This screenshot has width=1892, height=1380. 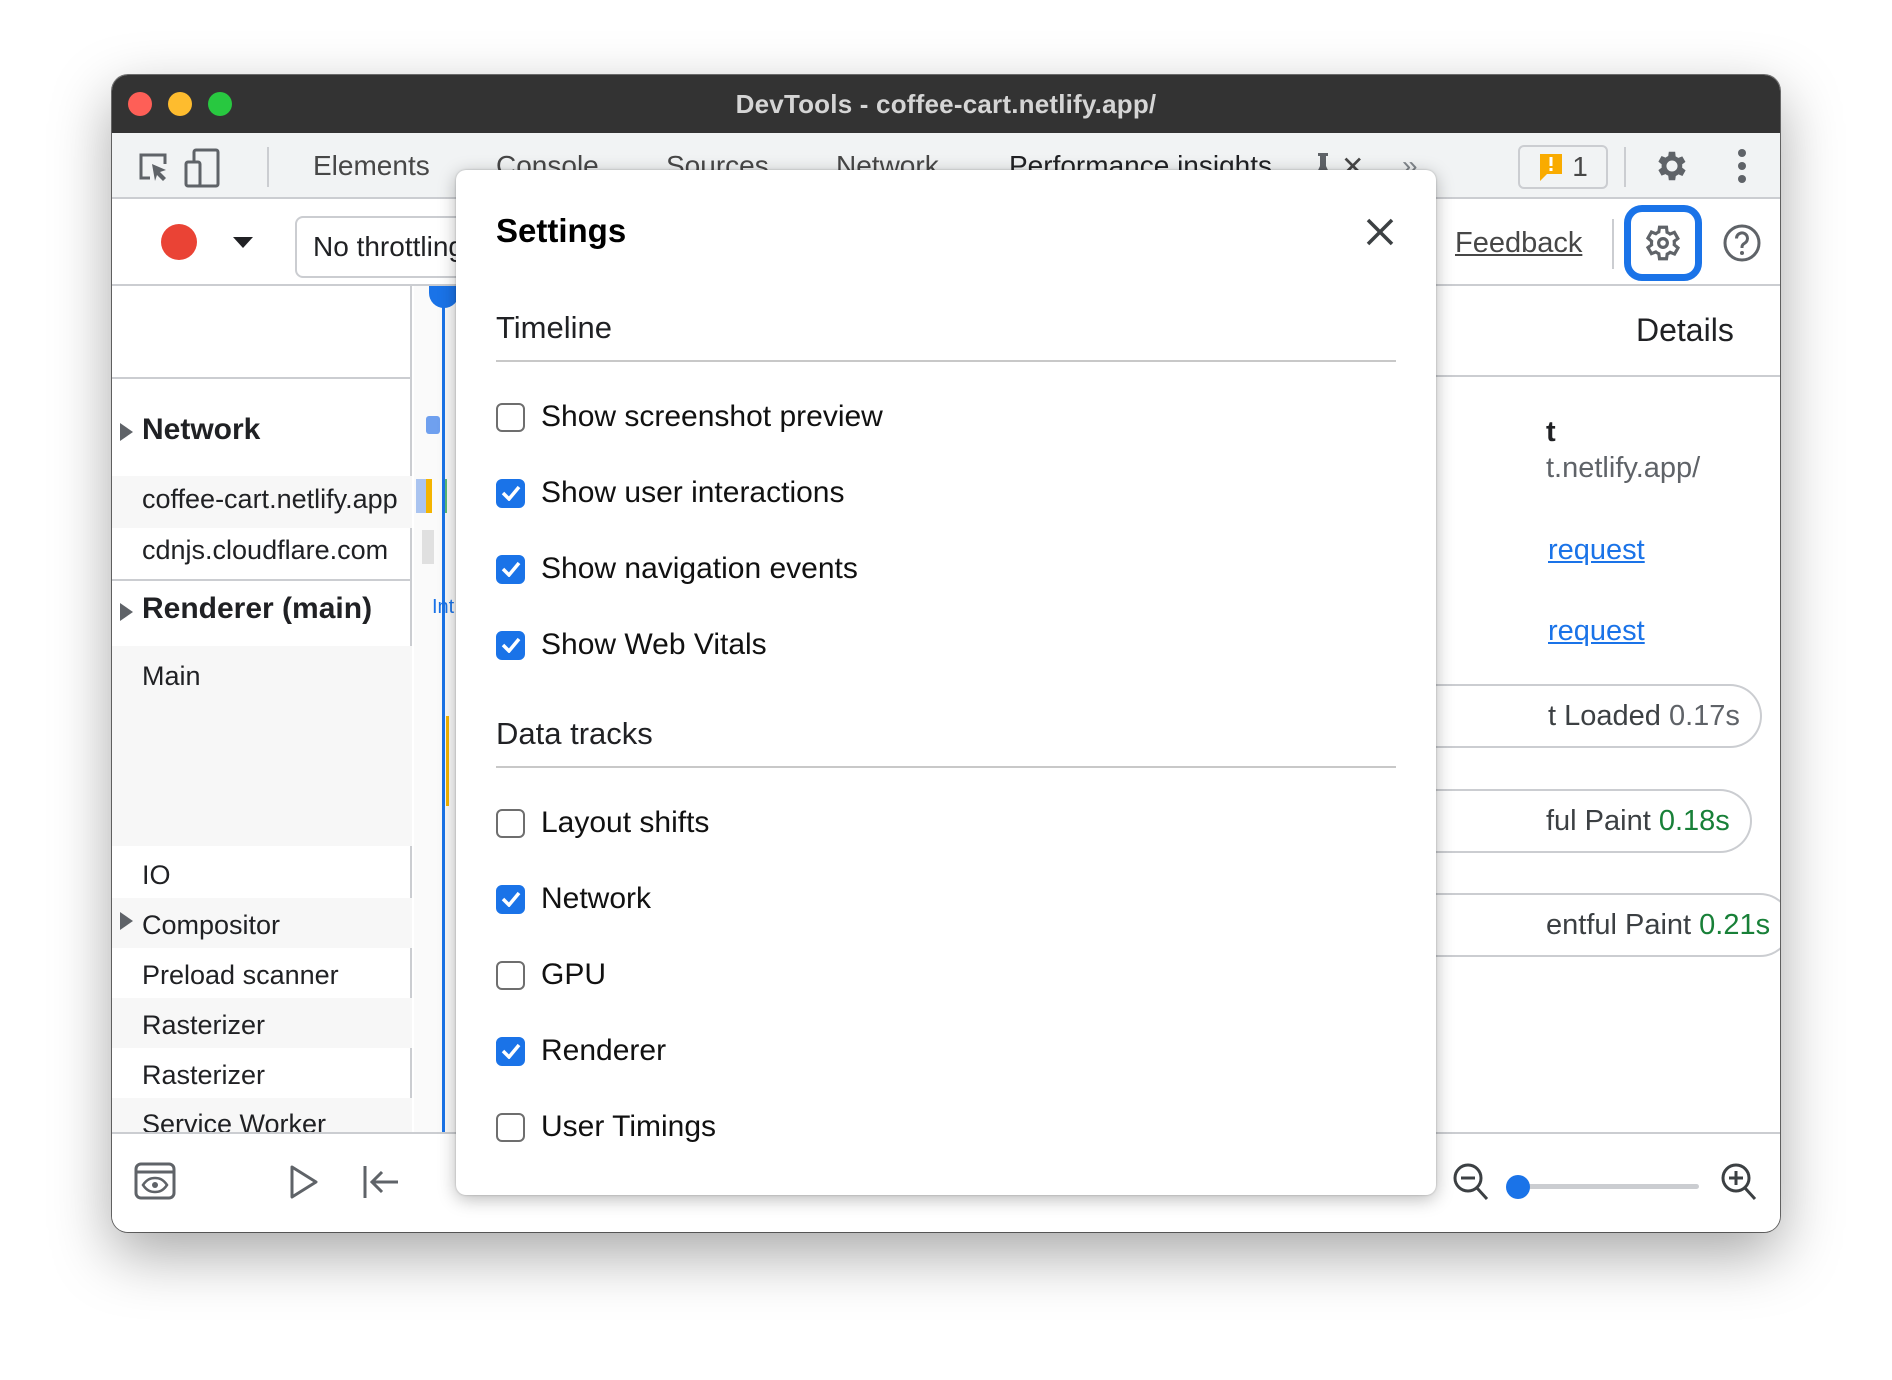 I want to click on main-thread-task, so click(x=447, y=761).